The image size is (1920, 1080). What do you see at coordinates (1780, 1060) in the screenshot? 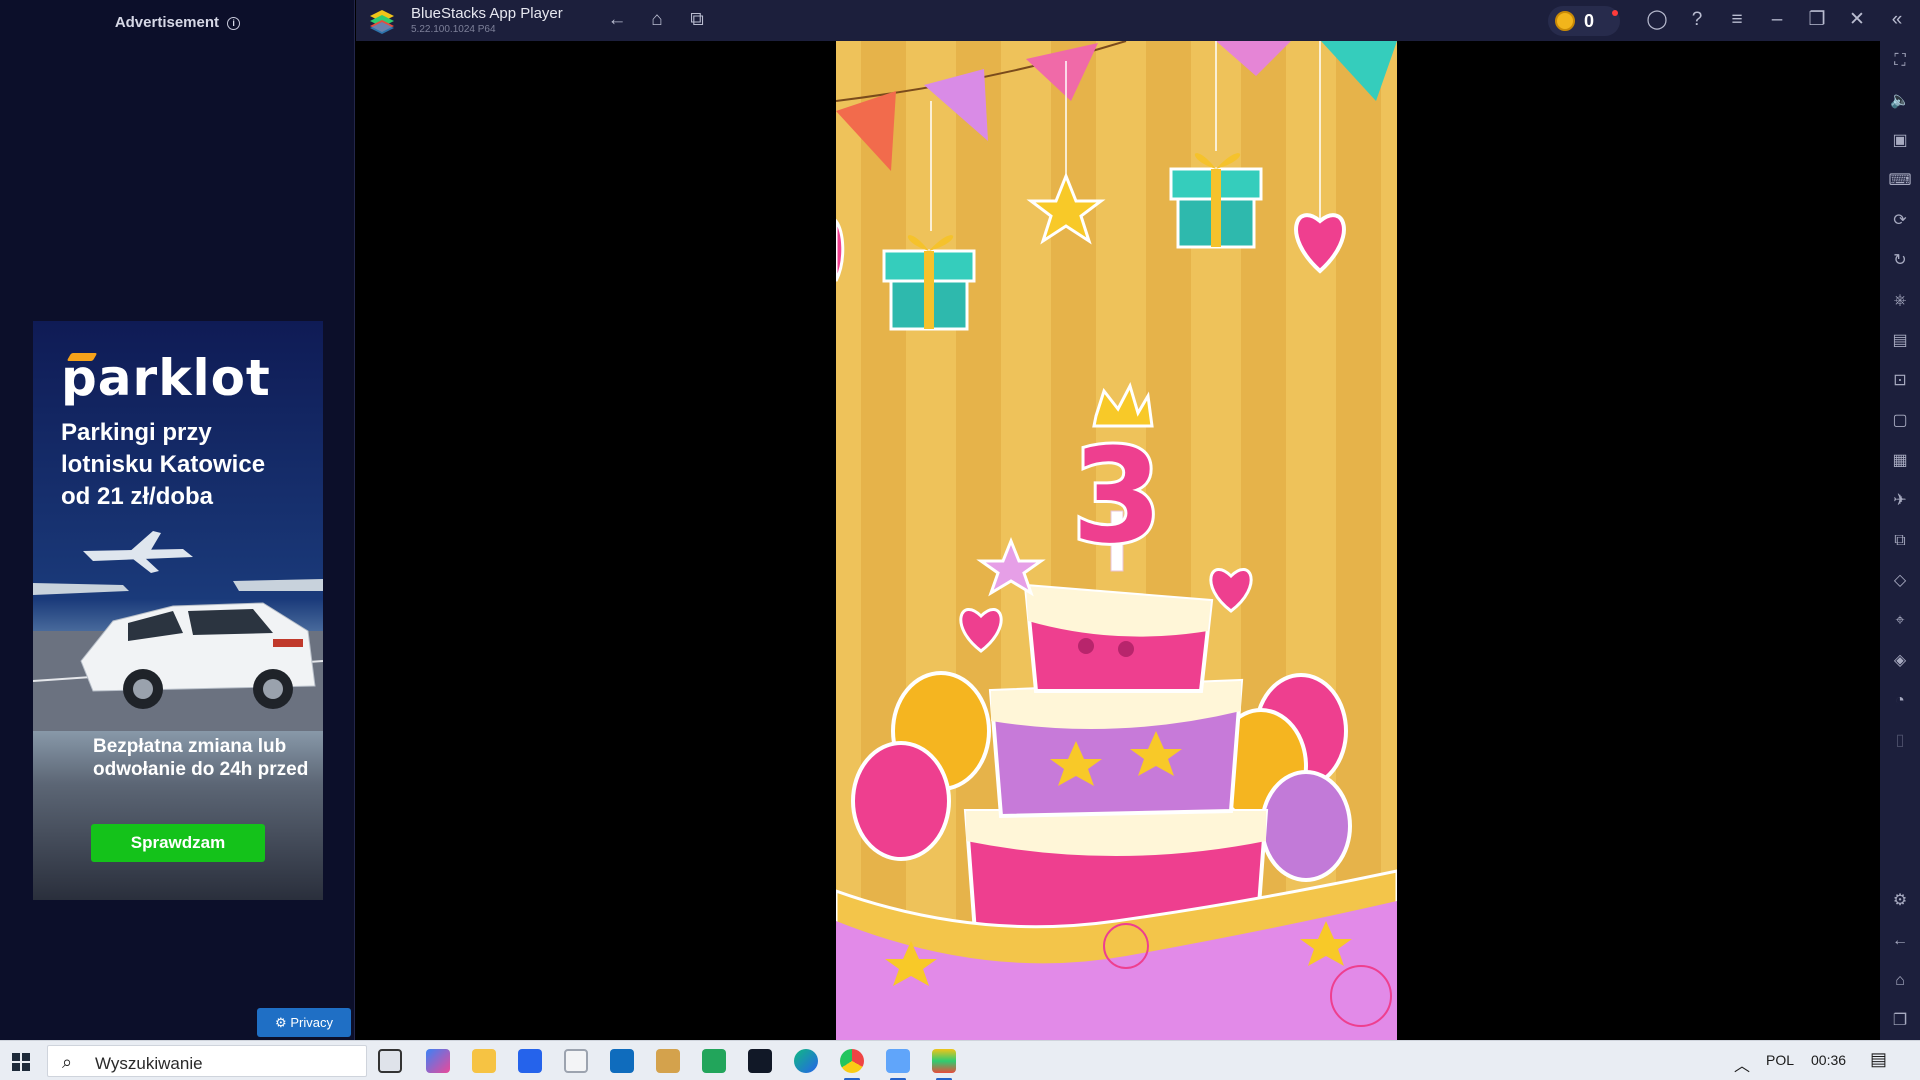
I see `language-indicator: POL` at bounding box center [1780, 1060].